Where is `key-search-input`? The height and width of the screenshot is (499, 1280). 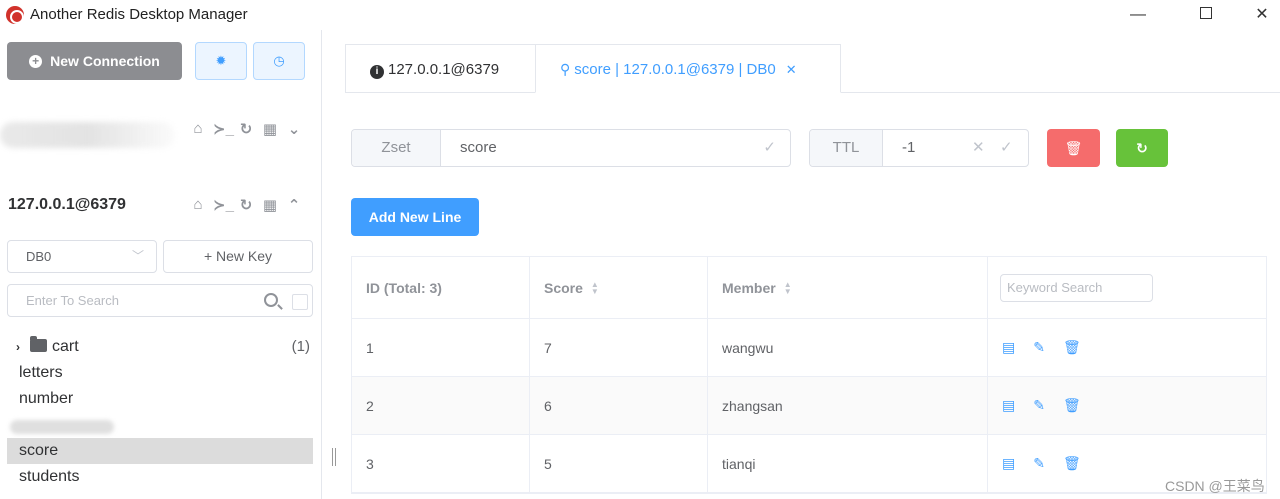
key-search-input is located at coordinates (136, 300).